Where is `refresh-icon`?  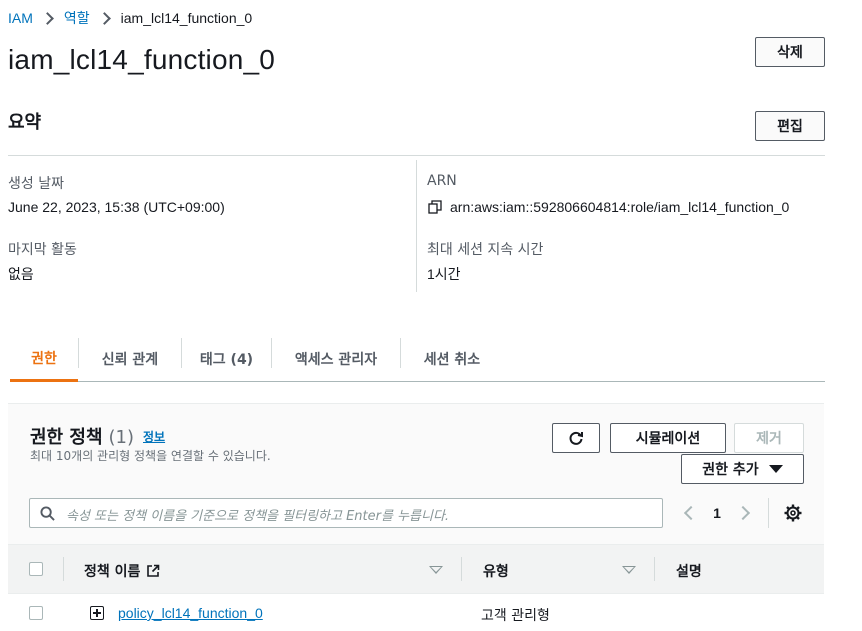
refresh-icon is located at coordinates (576, 438).